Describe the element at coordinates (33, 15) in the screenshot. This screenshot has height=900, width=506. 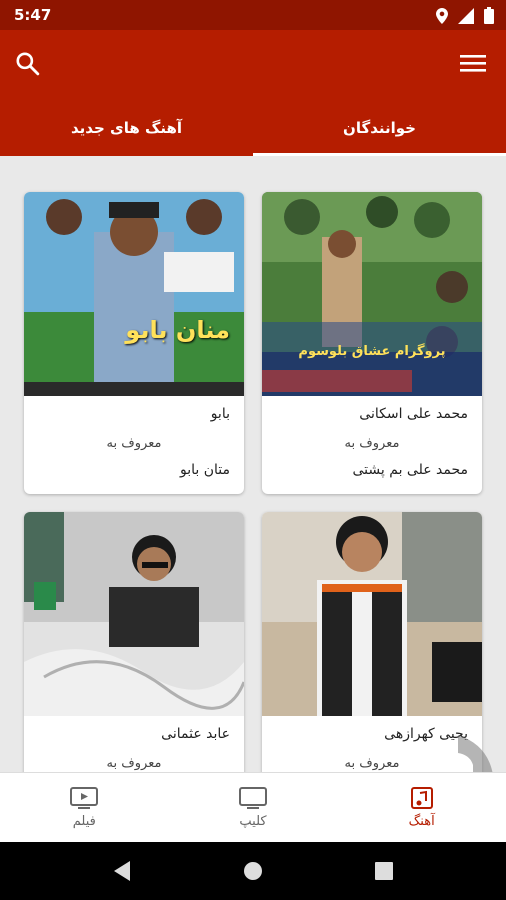
I see `status-time: 5:47` at that location.